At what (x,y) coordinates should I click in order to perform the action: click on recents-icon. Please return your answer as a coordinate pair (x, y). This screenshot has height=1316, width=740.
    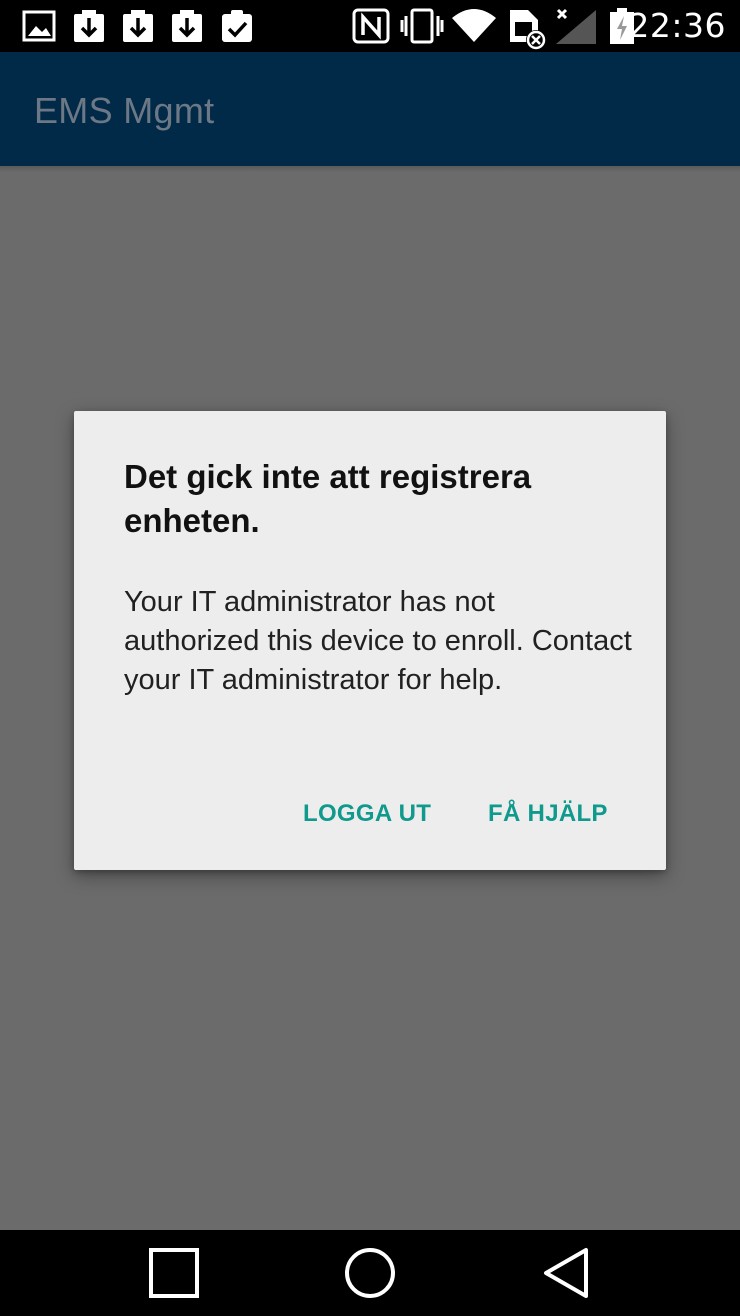
    Looking at the image, I should click on (174, 1274).